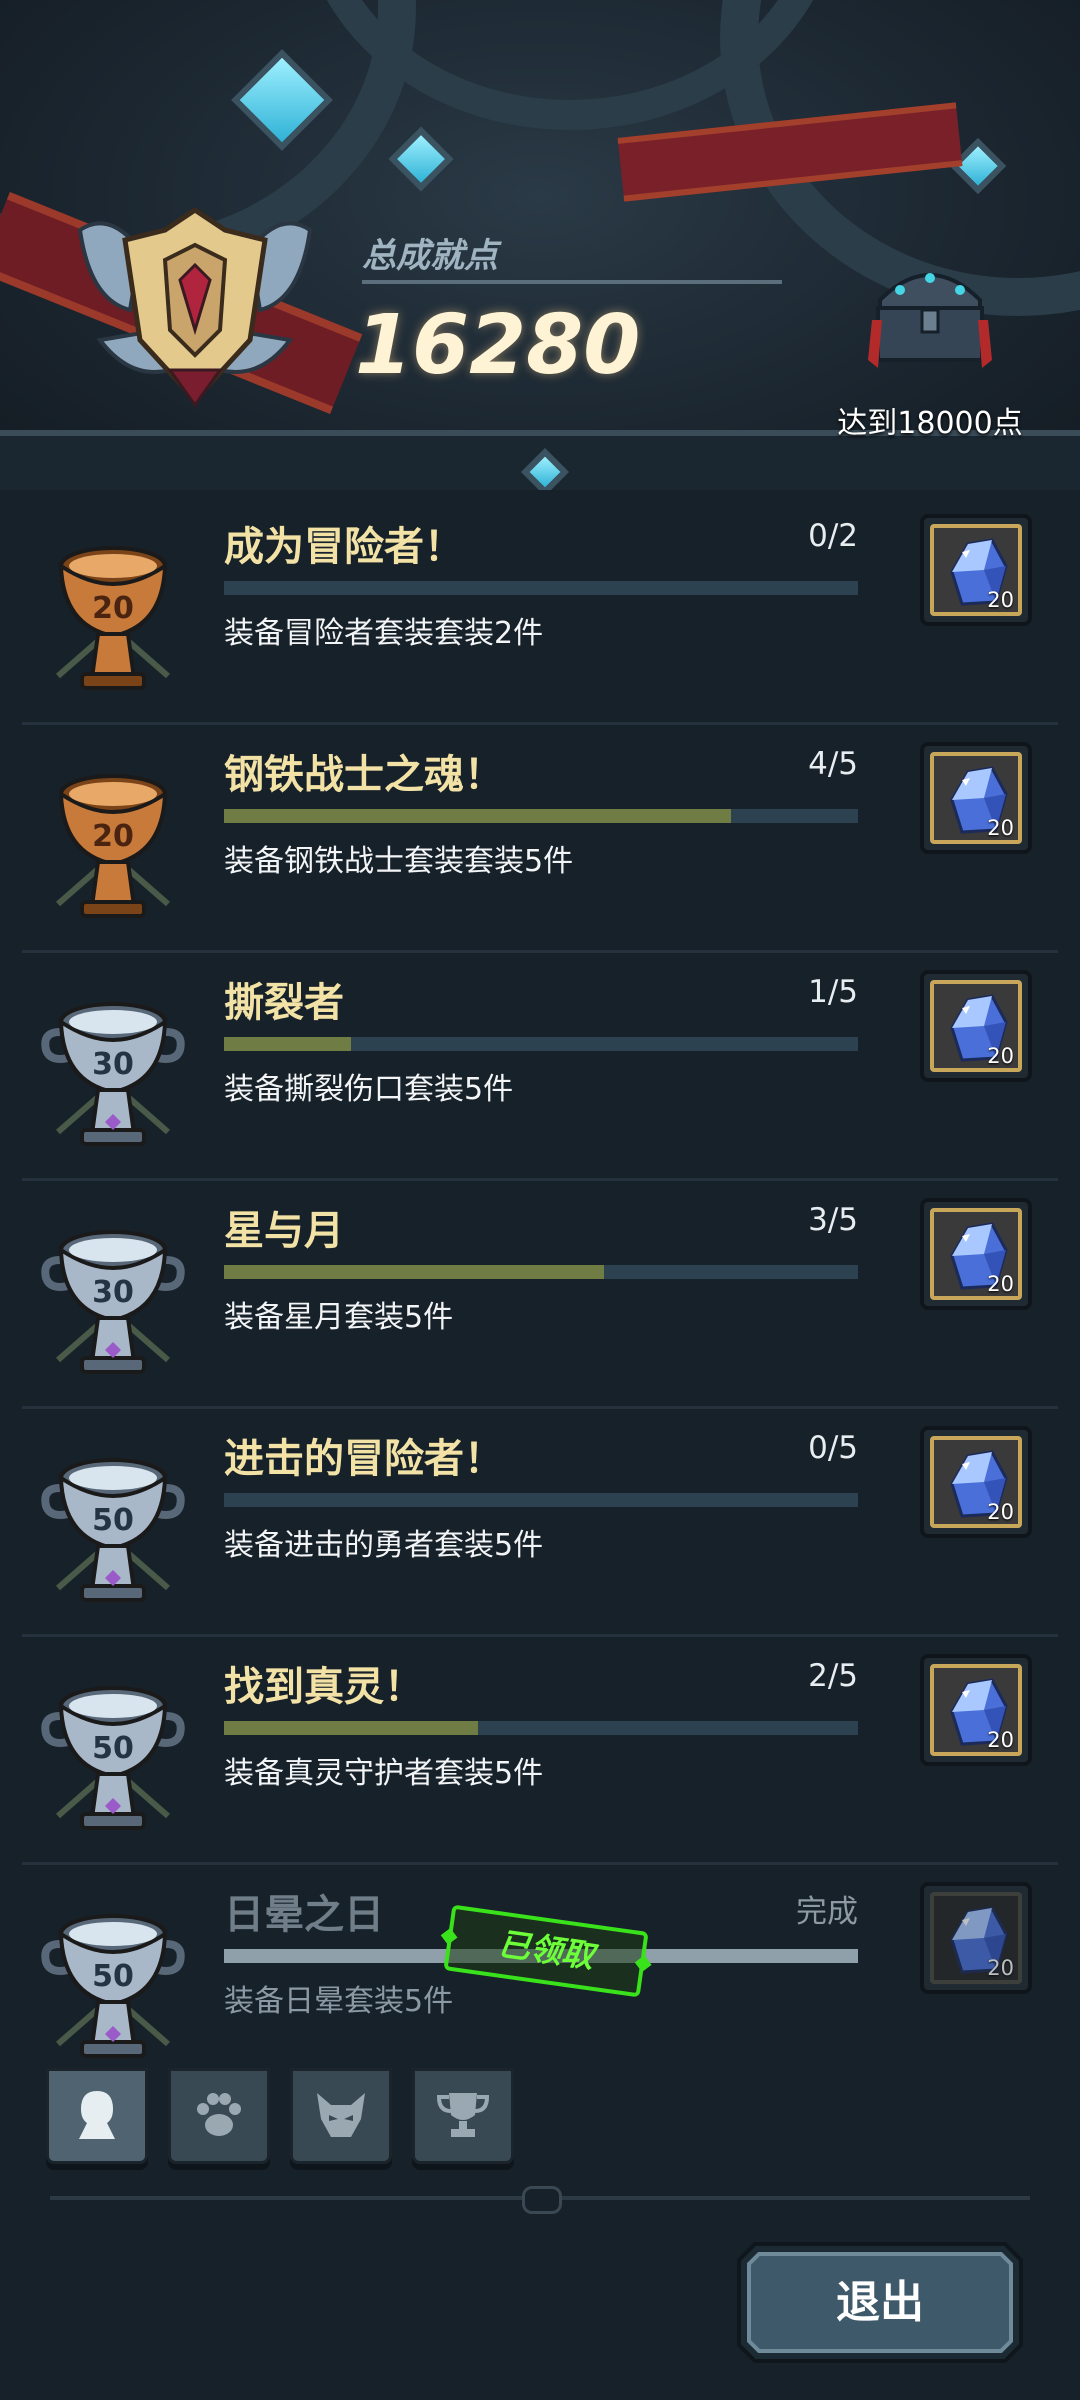  I want to click on achievement-title: 钢铁战士之魂！, so click(364, 775).